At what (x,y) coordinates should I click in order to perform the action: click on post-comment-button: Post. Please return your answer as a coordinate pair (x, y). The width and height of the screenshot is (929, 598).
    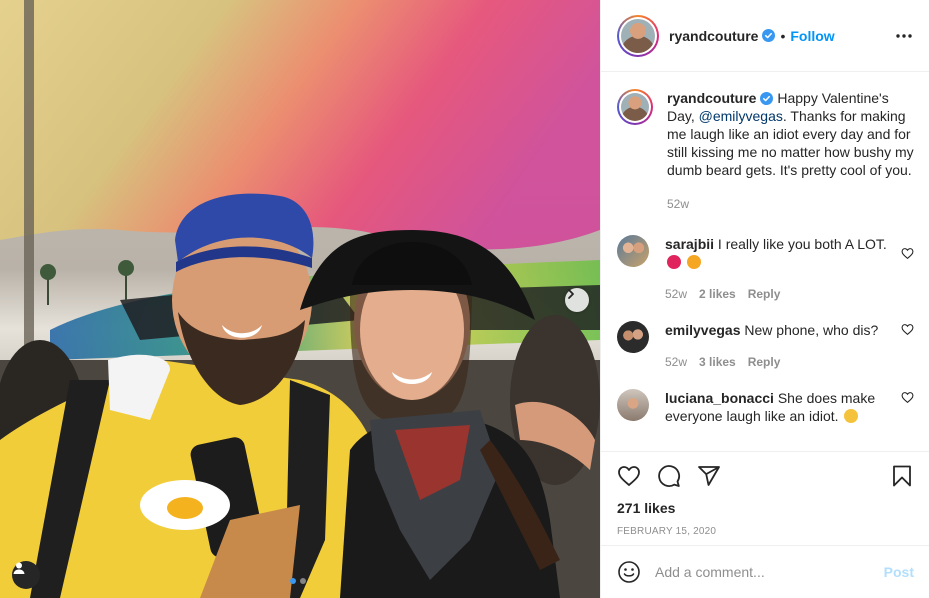
    Looking at the image, I should click on (899, 572).